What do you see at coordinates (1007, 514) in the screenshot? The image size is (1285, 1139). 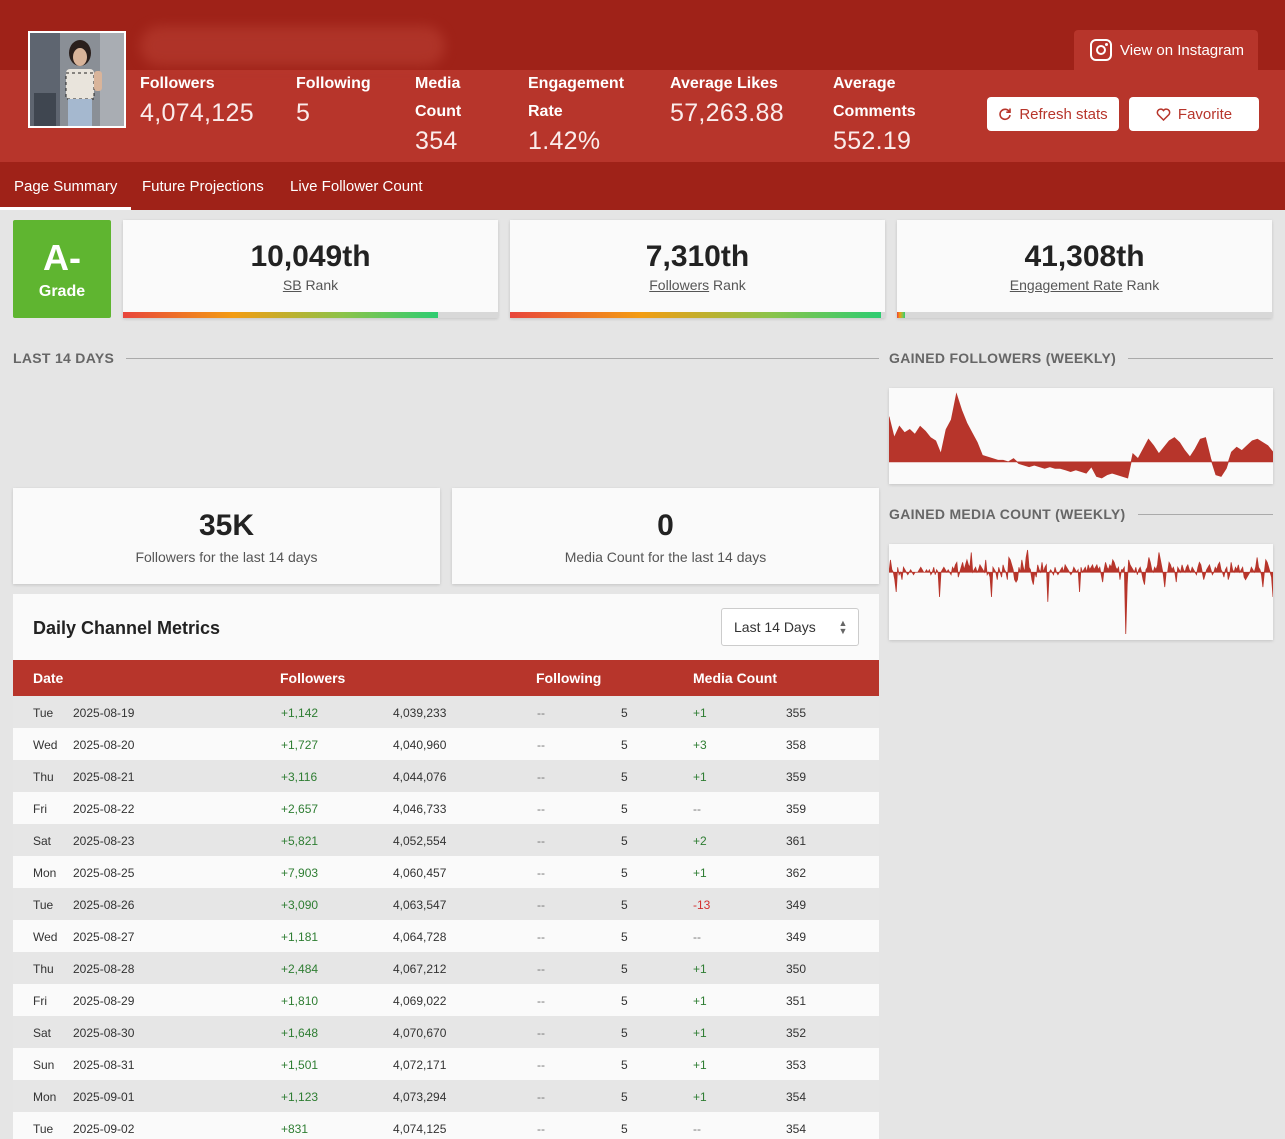 I see `section-title: GAINED MEDIA COUNT (WEEKLY)` at bounding box center [1007, 514].